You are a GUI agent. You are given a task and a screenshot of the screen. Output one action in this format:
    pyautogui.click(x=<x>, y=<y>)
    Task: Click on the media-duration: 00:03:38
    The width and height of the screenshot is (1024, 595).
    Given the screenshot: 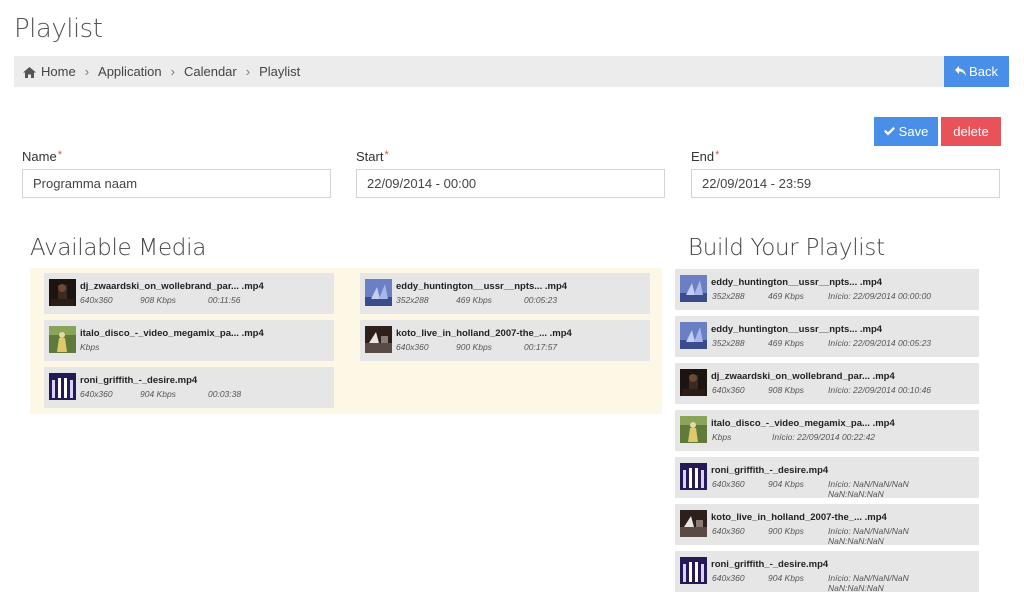 What is the action you would take?
    pyautogui.click(x=225, y=394)
    